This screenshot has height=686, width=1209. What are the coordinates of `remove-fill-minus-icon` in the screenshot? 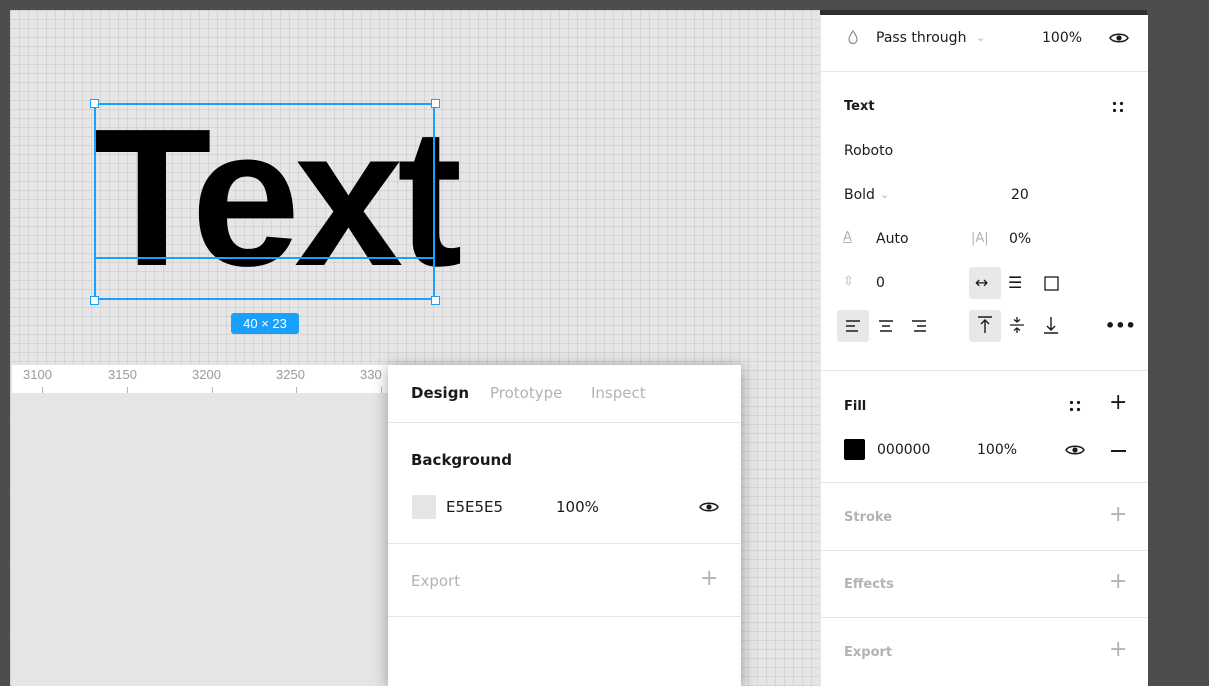 It's located at (1118, 451).